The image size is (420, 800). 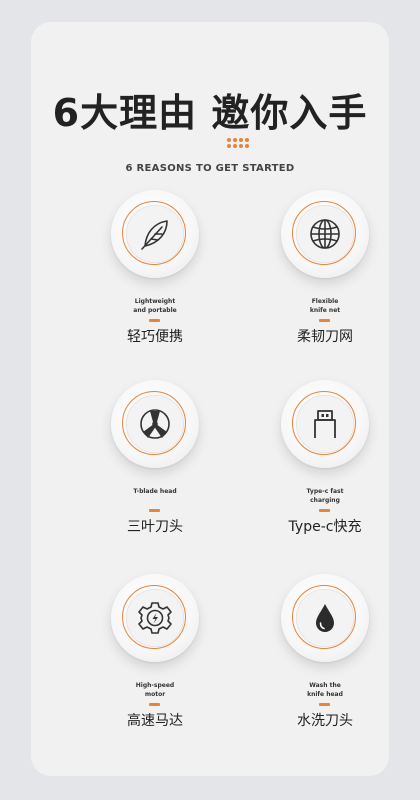 I want to click on feature-label-zh: 高速马达, so click(x=155, y=721).